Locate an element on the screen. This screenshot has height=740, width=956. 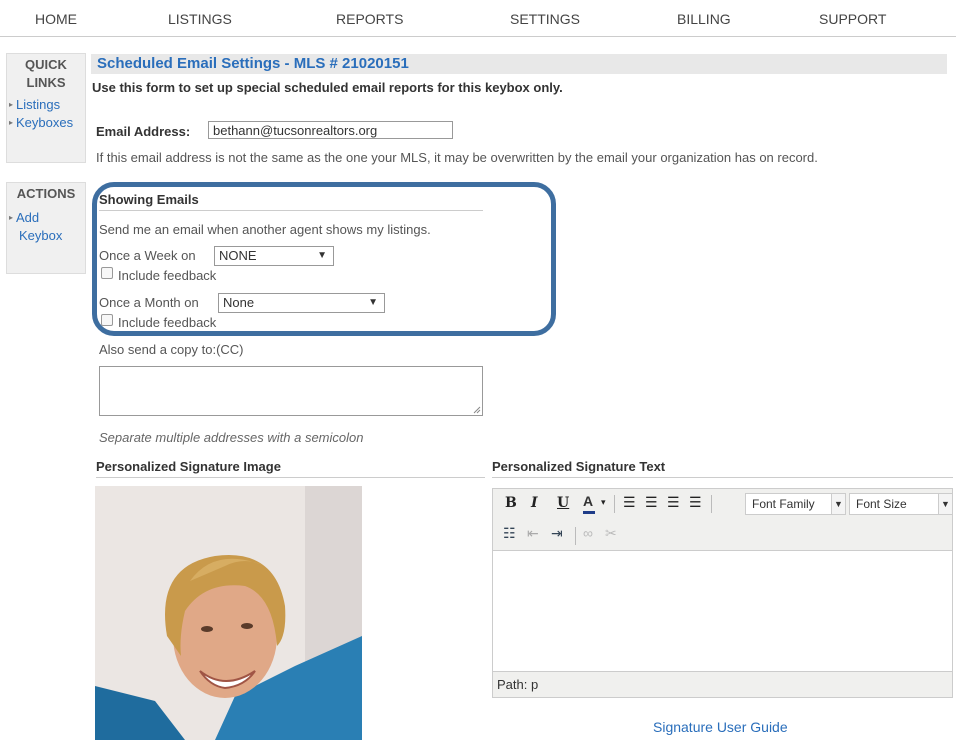
quick-link-keyboxes: ▸ Keyboxes is located at coordinates (46, 123).